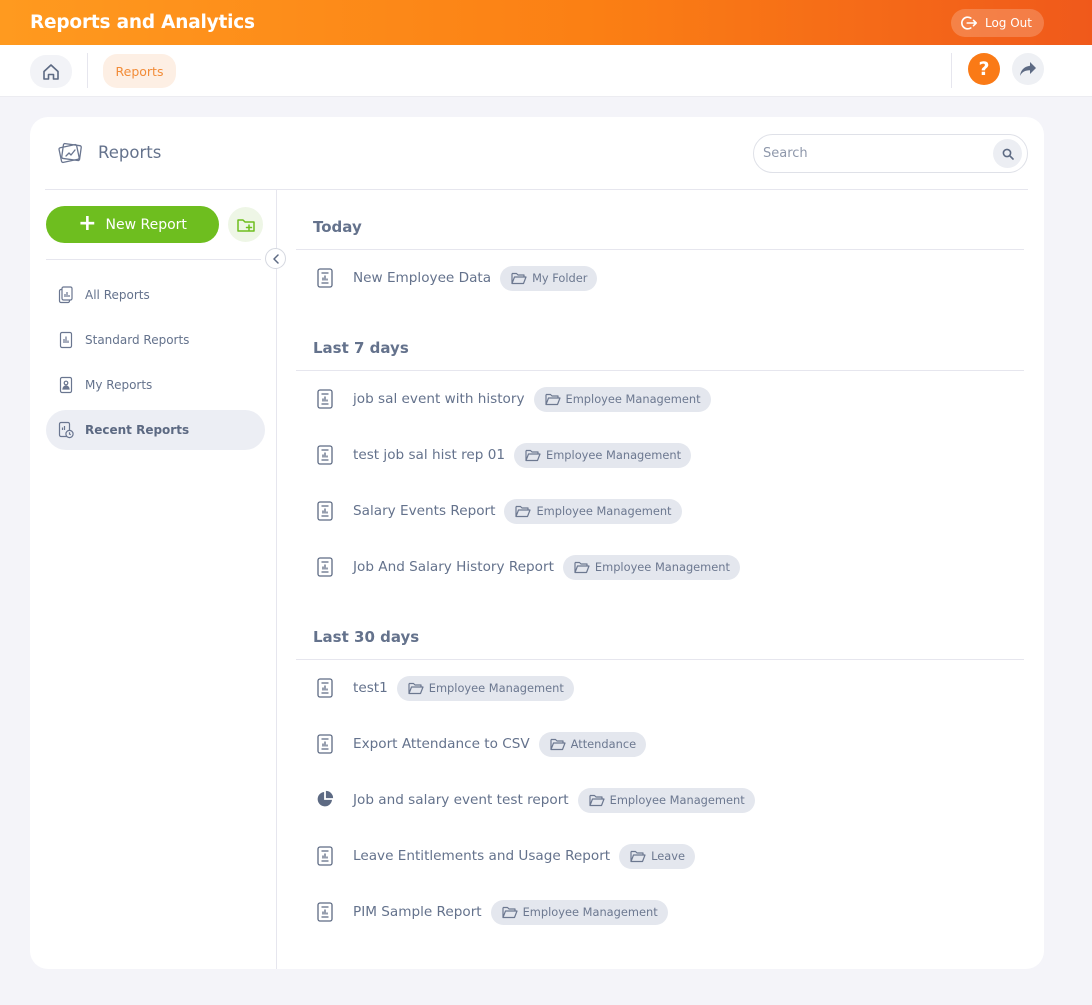 This screenshot has height=1005, width=1092. I want to click on report-row: Salary Events Report Employee Management, so click(660, 511).